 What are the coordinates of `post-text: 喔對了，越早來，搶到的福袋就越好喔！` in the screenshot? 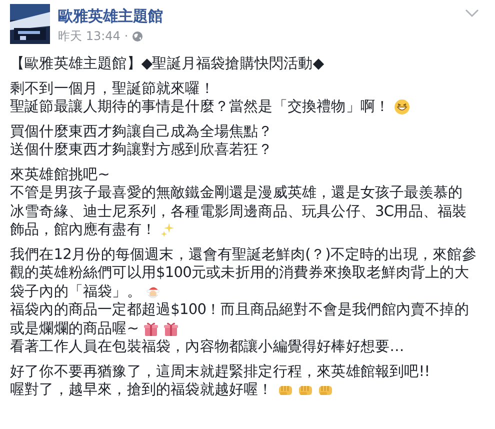 It's located at (141, 390).